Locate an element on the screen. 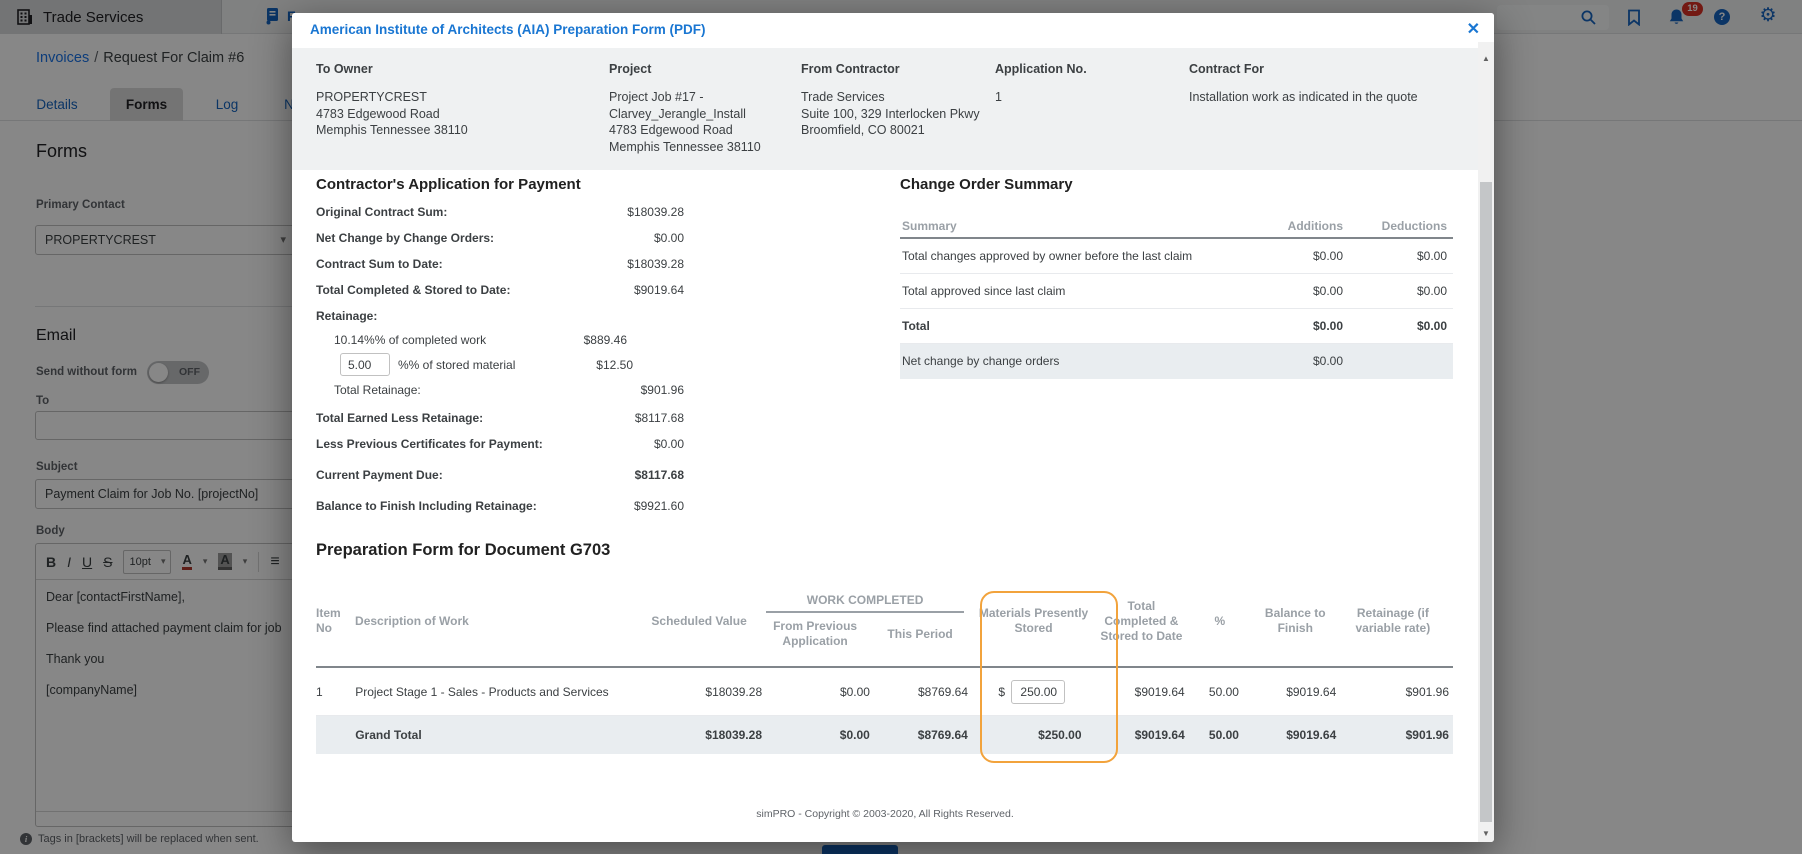 The height and width of the screenshot is (854, 1802). column-header: Balance to Finish is located at coordinates (1295, 620).